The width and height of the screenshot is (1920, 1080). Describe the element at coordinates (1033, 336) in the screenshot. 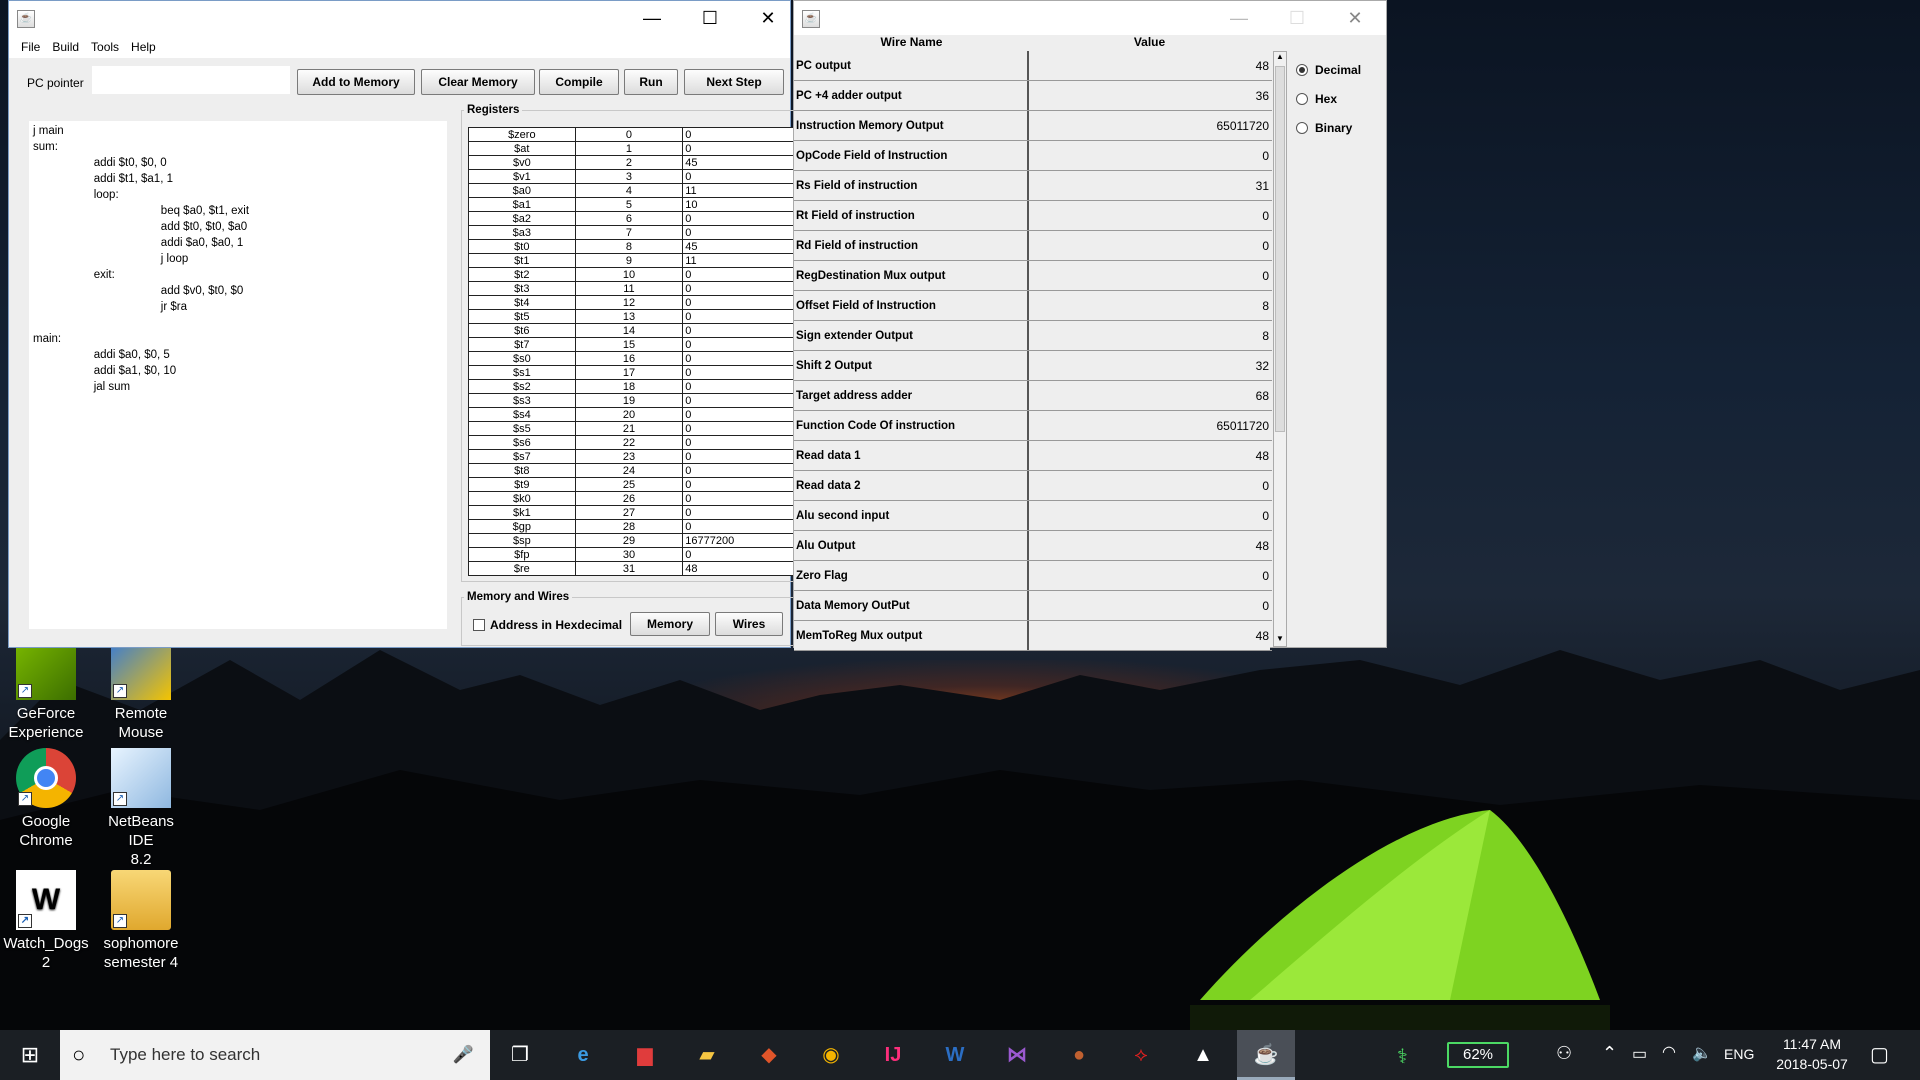

I see `wire-row: Sign extender Output 8` at that location.